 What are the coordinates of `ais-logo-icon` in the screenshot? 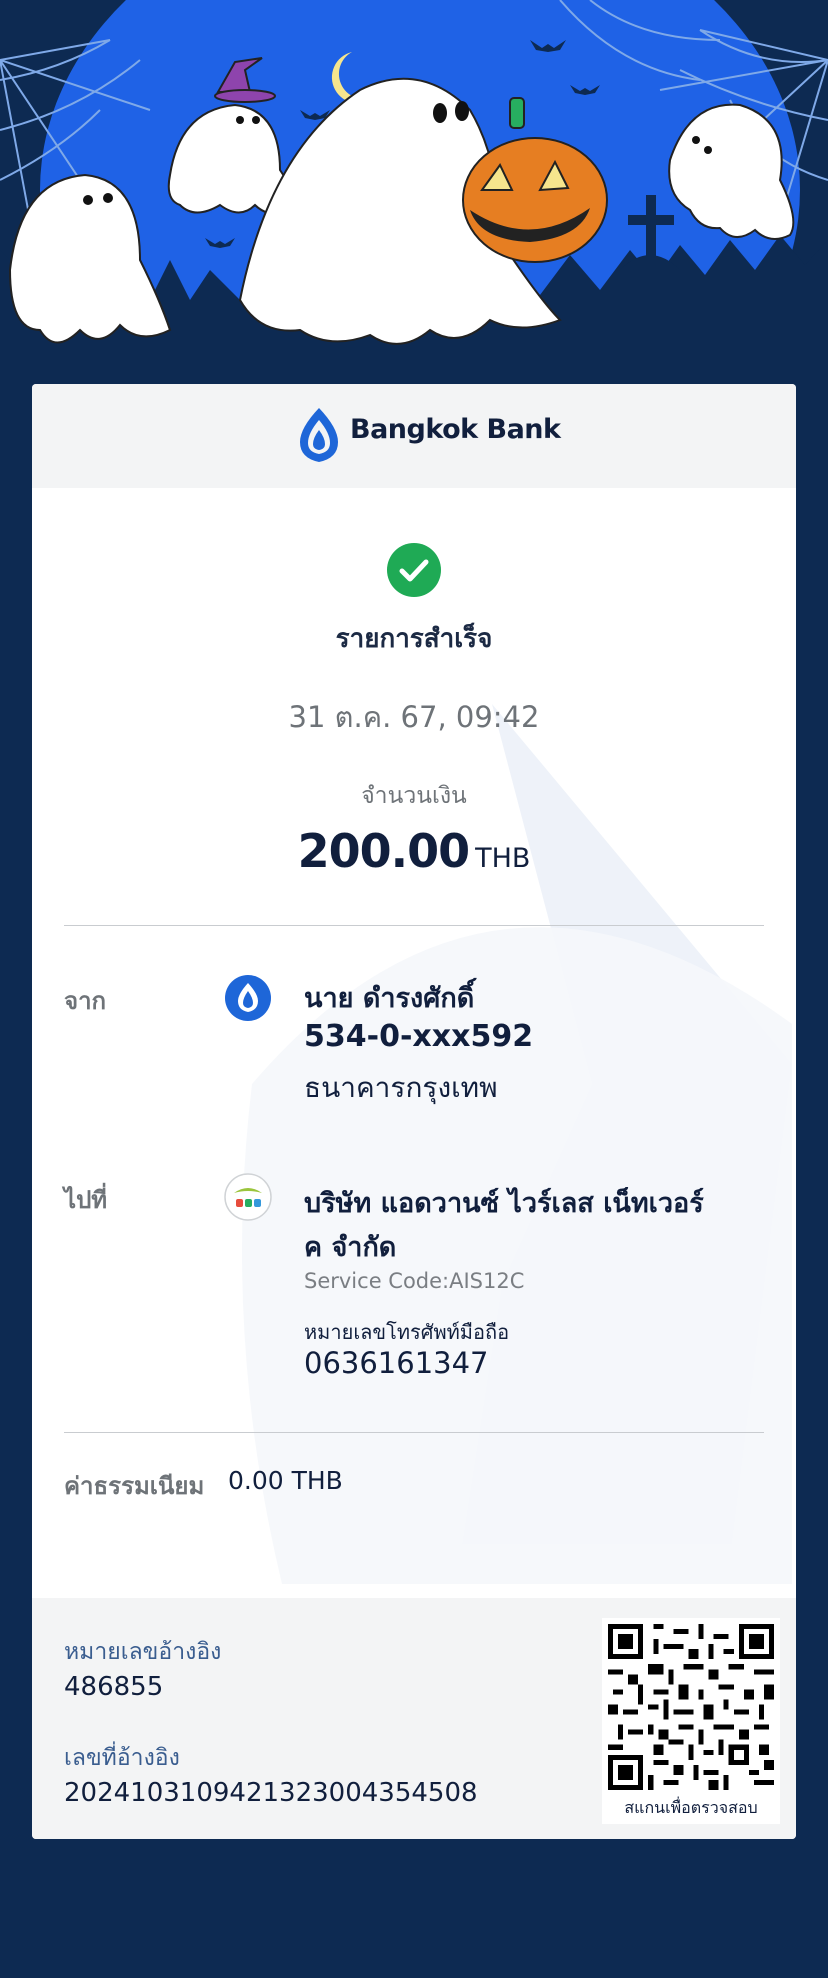 It's located at (248, 1197).